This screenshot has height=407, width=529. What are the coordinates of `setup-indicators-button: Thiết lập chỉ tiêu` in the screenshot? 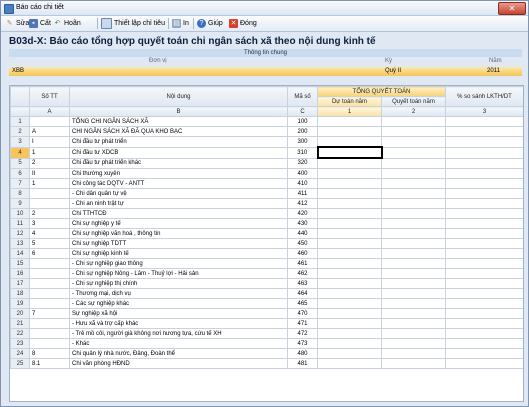 It's located at (133, 23).